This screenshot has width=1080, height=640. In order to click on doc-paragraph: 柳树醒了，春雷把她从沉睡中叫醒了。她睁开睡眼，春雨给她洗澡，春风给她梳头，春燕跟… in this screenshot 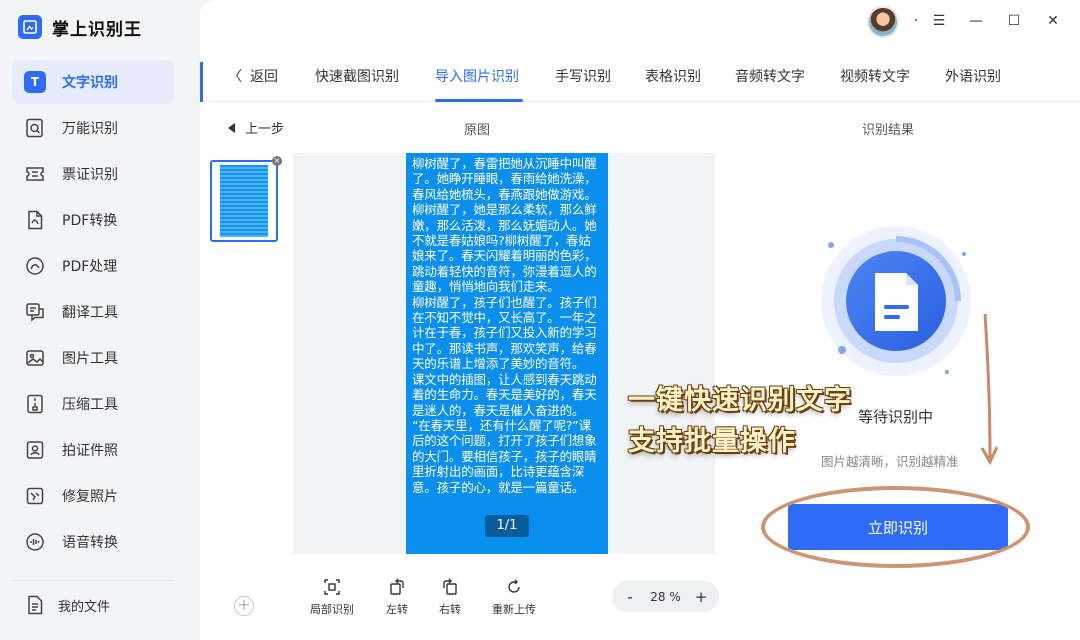, I will do `click(504, 225)`.